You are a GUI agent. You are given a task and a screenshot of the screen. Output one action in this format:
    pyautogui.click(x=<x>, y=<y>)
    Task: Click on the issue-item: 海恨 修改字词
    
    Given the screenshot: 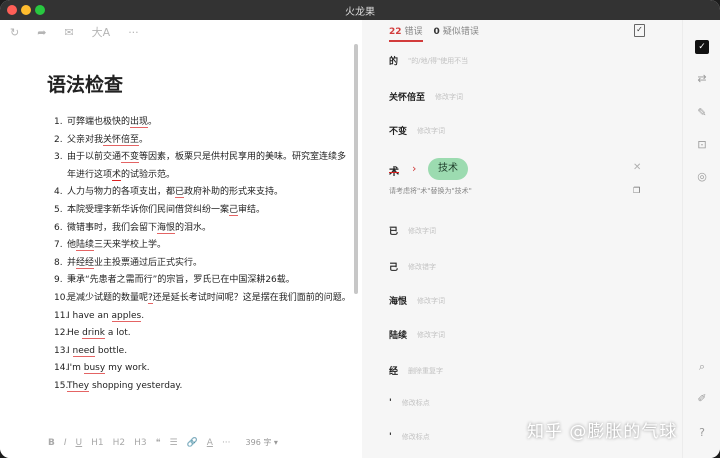 What is the action you would take?
    pyautogui.click(x=417, y=301)
    